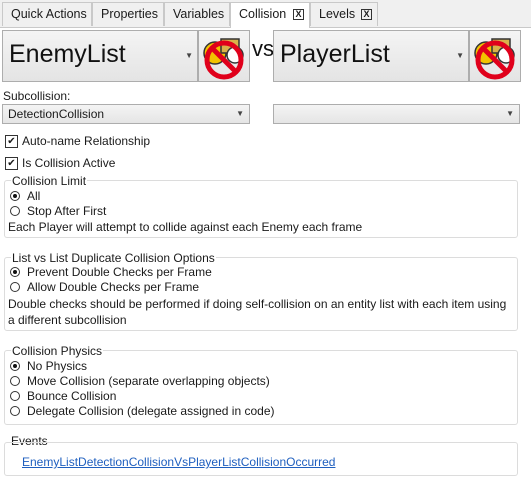 This screenshot has height=488, width=531. I want to click on second-subcollision-dropdown: ▼, so click(396, 114).